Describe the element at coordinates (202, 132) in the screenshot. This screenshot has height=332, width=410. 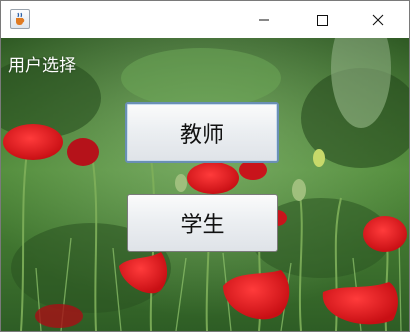
I see `teacher-button: 教师` at that location.